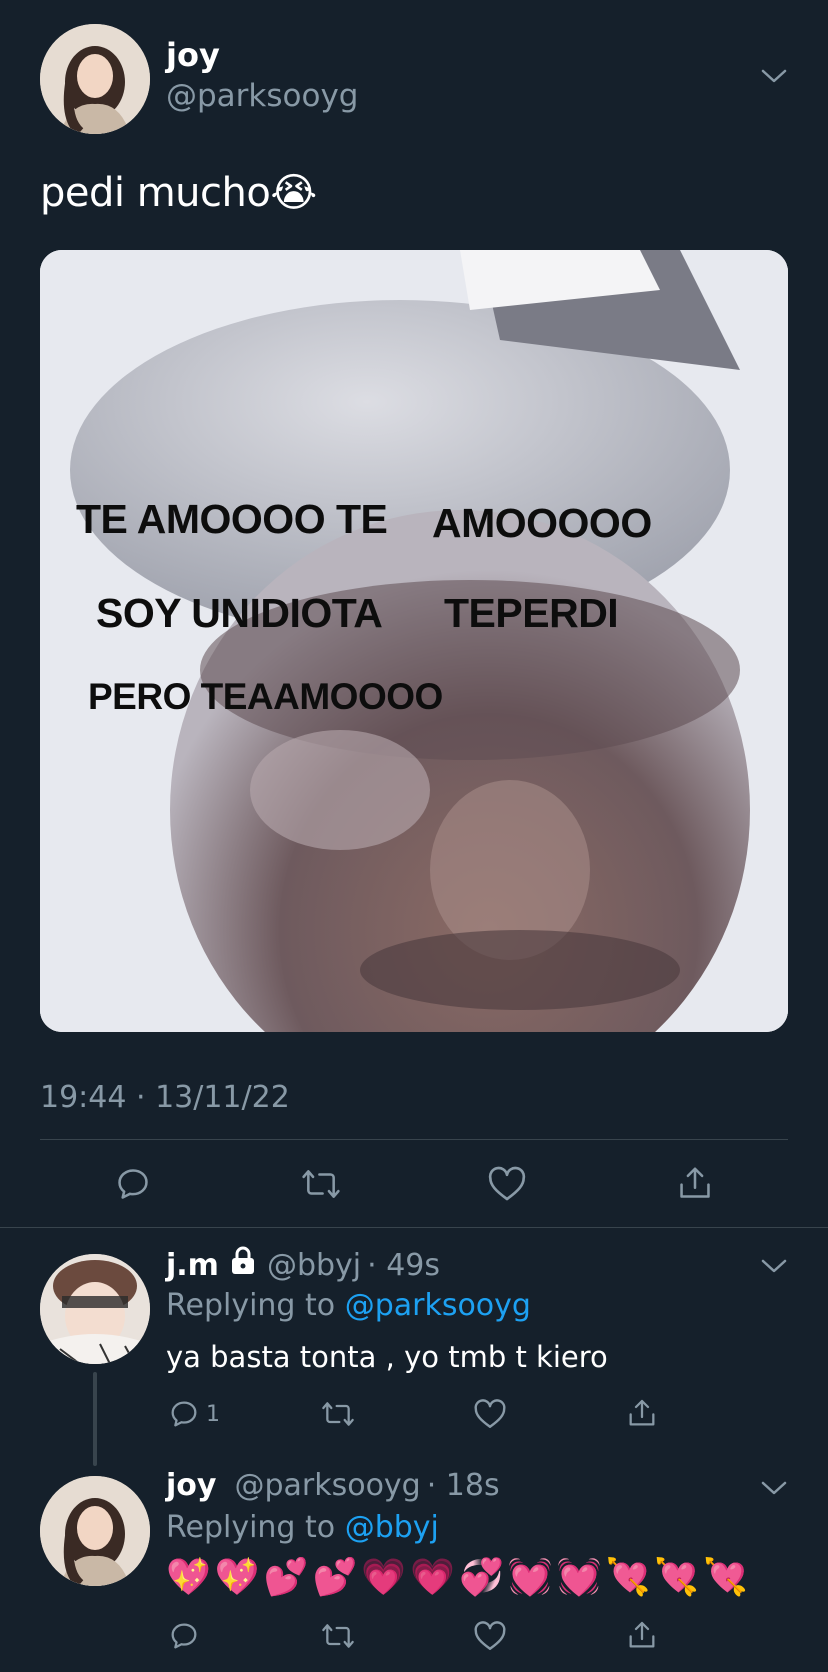  Describe the element at coordinates (178, 193) in the screenshot. I see `tweet-text: pedi mucho😭` at that location.